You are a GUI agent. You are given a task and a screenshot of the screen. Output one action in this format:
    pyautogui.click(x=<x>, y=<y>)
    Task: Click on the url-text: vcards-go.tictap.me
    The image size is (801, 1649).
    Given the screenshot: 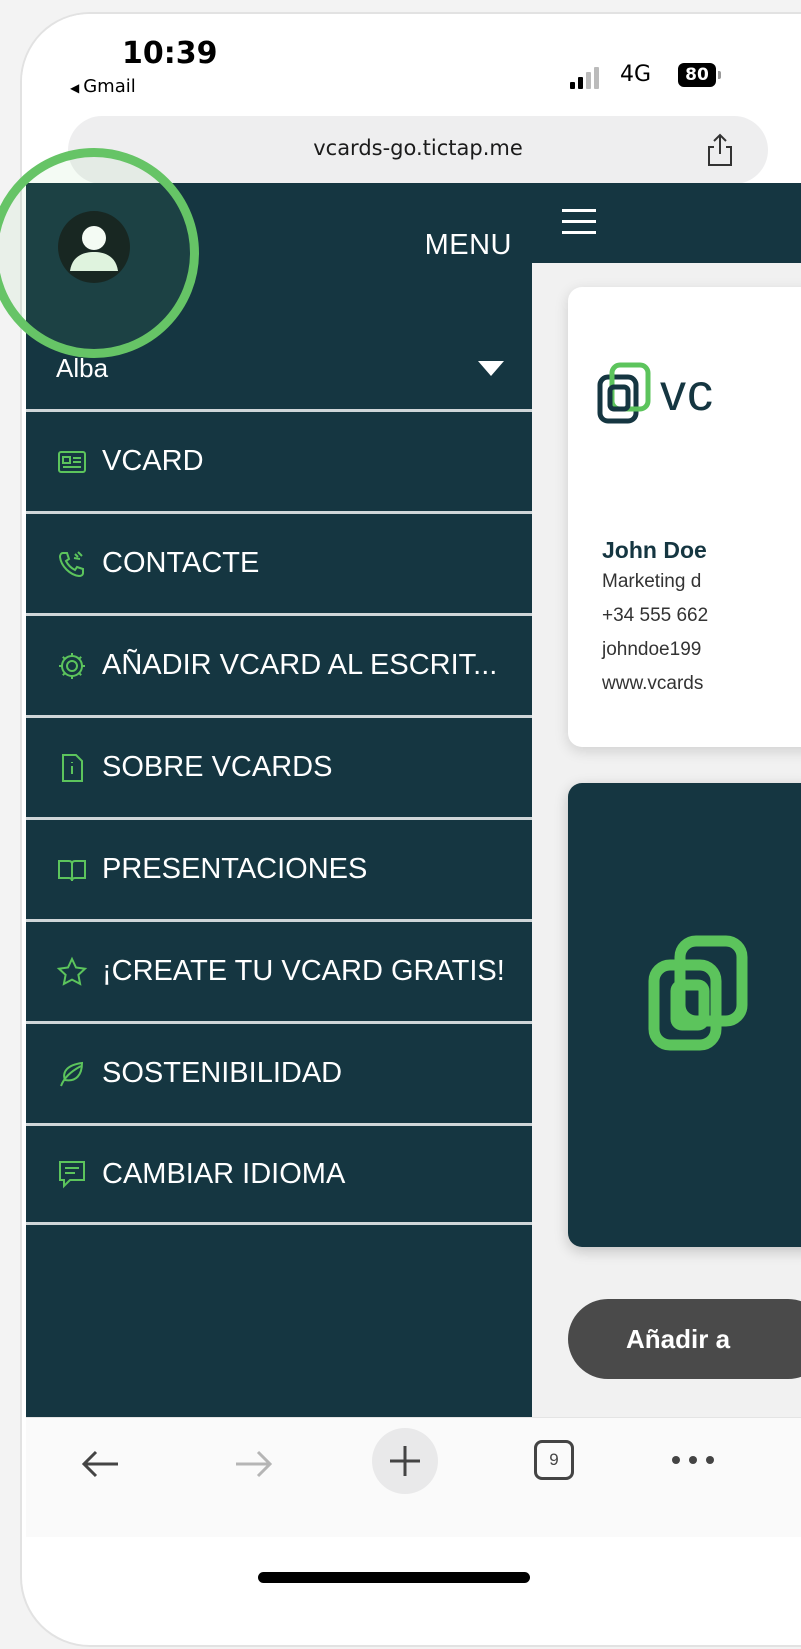 What is the action you would take?
    pyautogui.click(x=418, y=148)
    